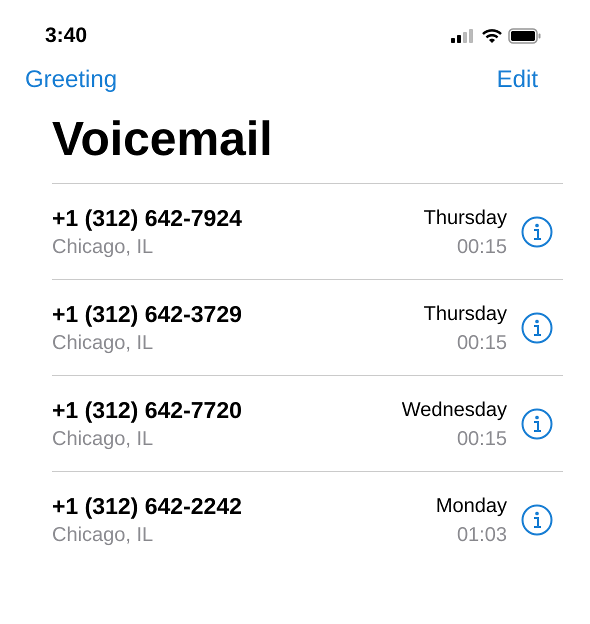 The height and width of the screenshot is (624, 590). Describe the element at coordinates (492, 36) in the screenshot. I see `wifi-icon` at that location.